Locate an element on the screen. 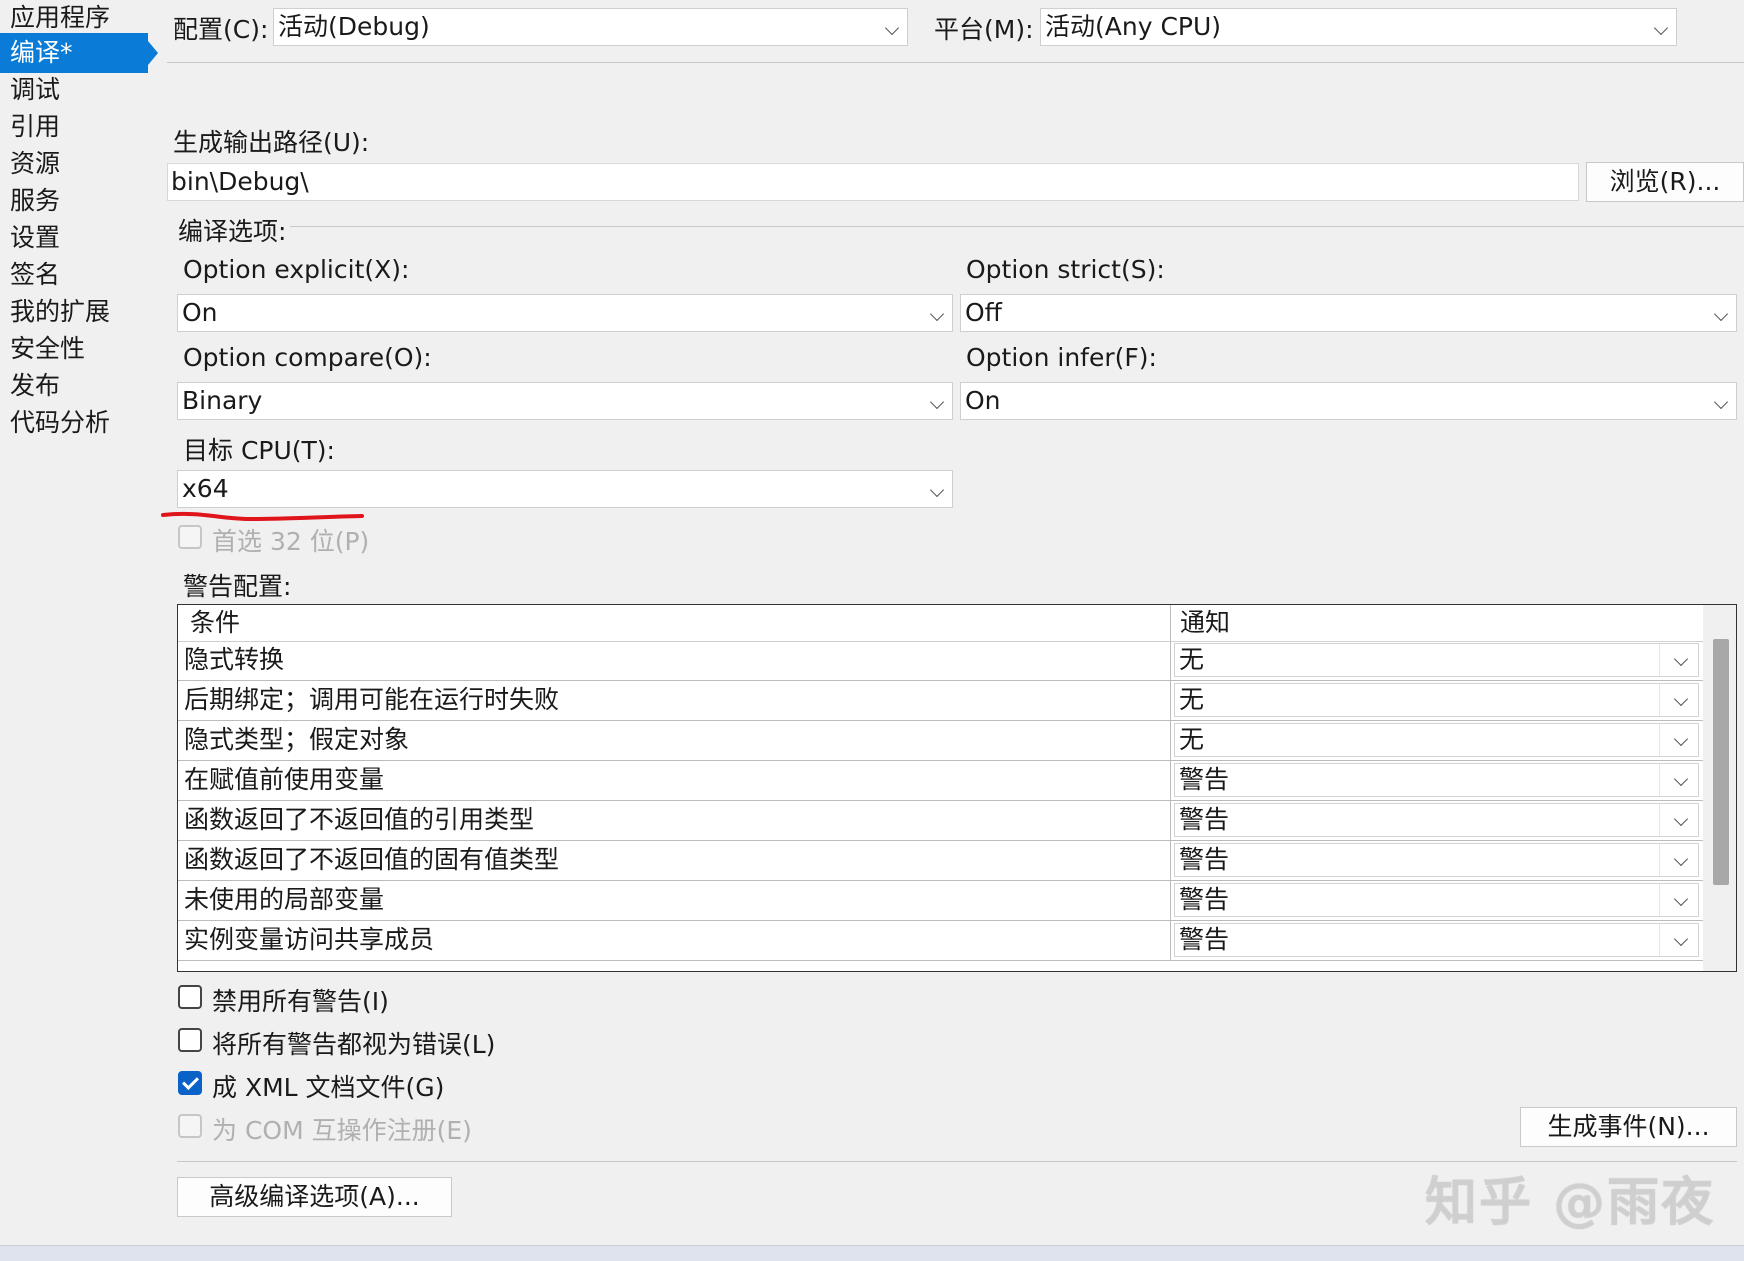 This screenshot has height=1261, width=1744. target-cpu-dropdown: x64 is located at coordinates (565, 489).